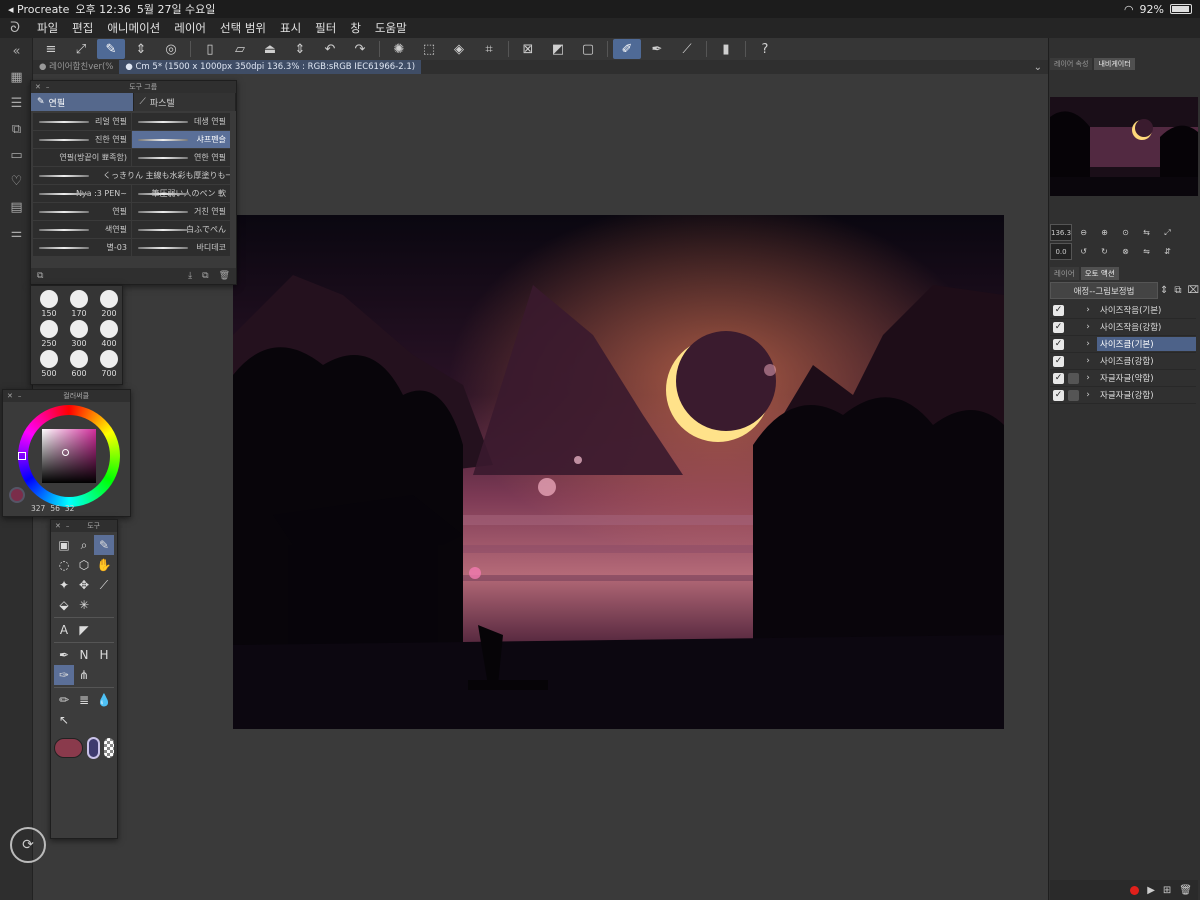 This screenshot has height=900, width=1200. I want to click on menu-edit: 편집, so click(82, 28).